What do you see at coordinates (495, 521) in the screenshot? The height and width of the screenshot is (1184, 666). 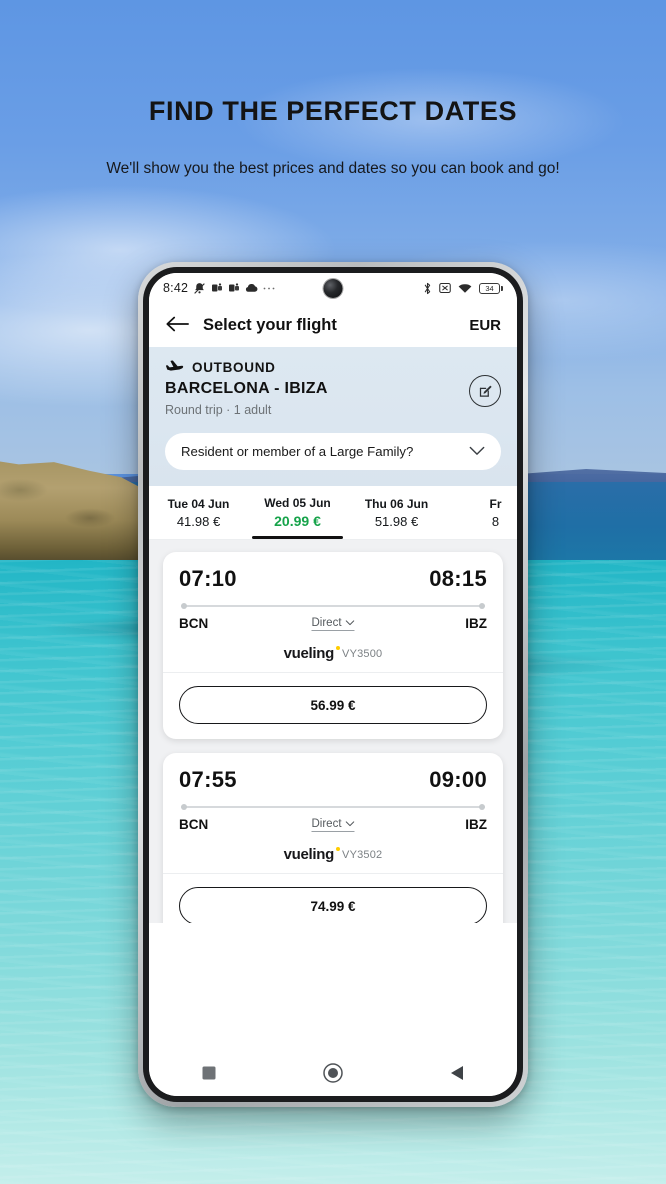 I see `date-price: 8` at bounding box center [495, 521].